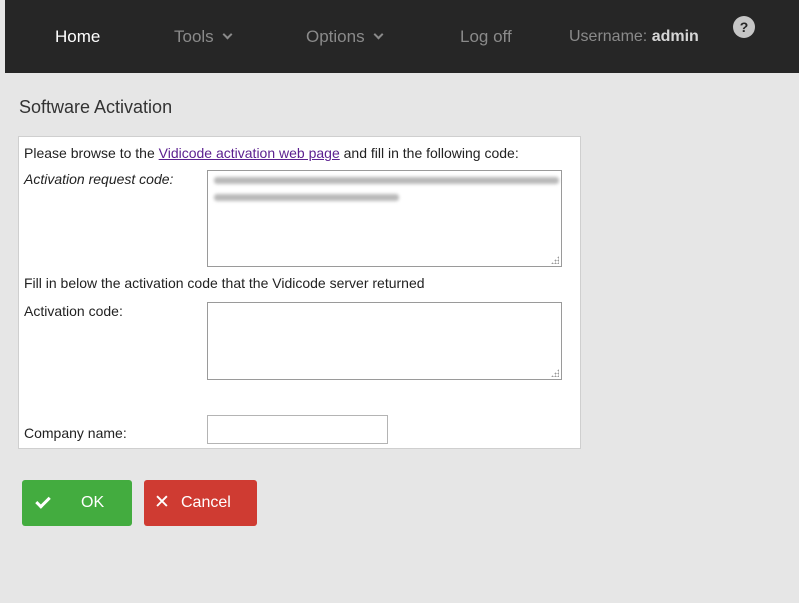 This screenshot has height=603, width=799. What do you see at coordinates (162, 502) in the screenshot?
I see `x-icon: ✕` at bounding box center [162, 502].